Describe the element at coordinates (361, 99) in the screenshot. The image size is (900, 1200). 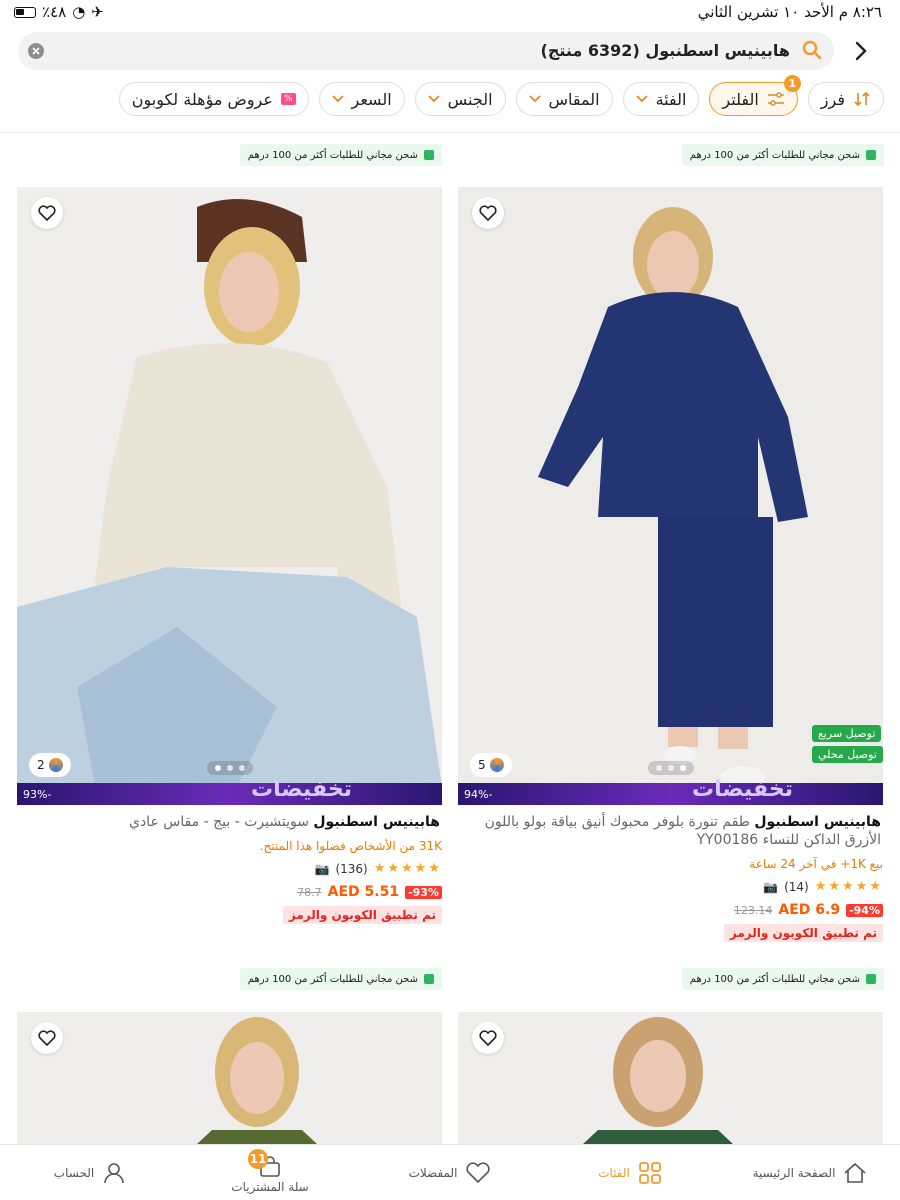
I see `price-chip: السعر` at that location.